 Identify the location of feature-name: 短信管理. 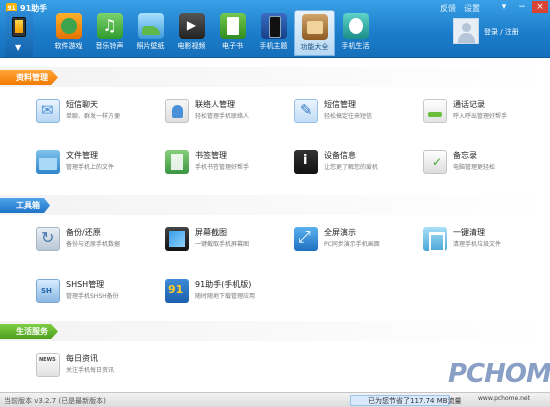
(340, 104).